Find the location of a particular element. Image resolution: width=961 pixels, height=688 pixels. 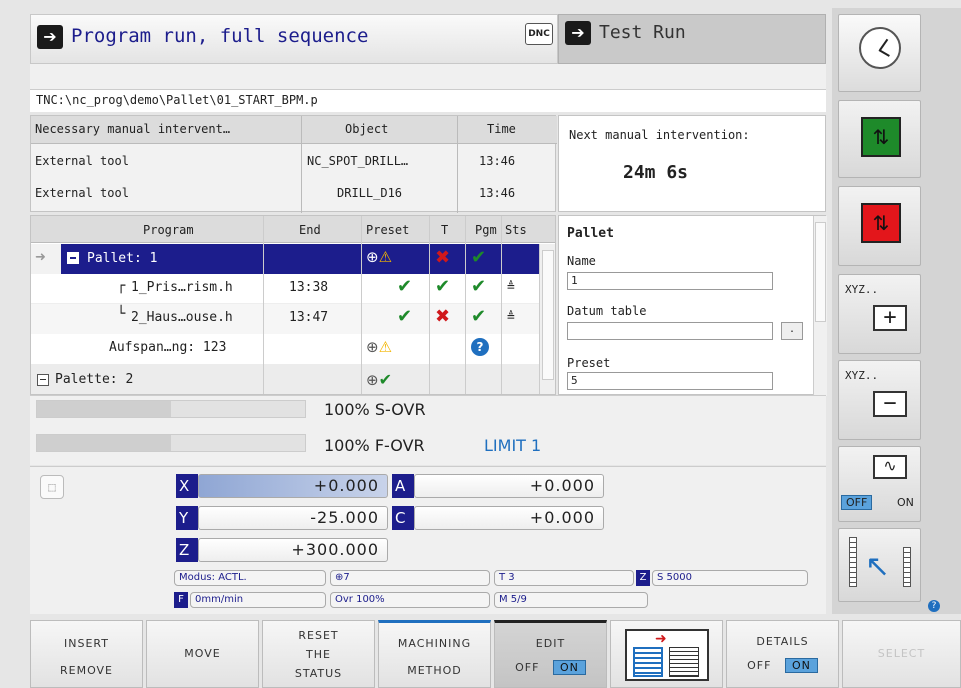

softkey-label: MACHINING is located at coordinates (434, 643).